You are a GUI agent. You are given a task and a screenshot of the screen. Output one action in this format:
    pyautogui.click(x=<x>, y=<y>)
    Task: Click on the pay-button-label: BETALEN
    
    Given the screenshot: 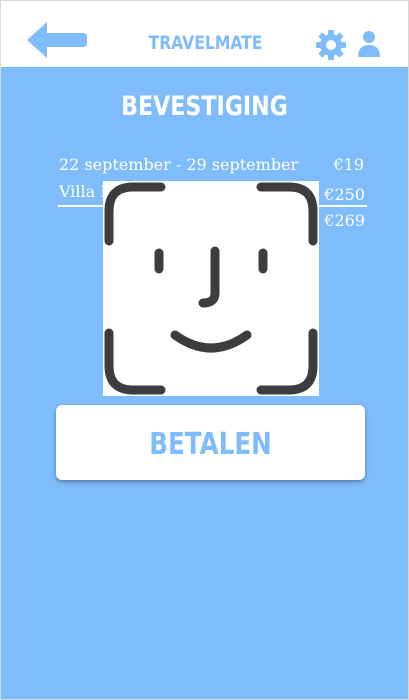 What is the action you would take?
    pyautogui.click(x=210, y=444)
    